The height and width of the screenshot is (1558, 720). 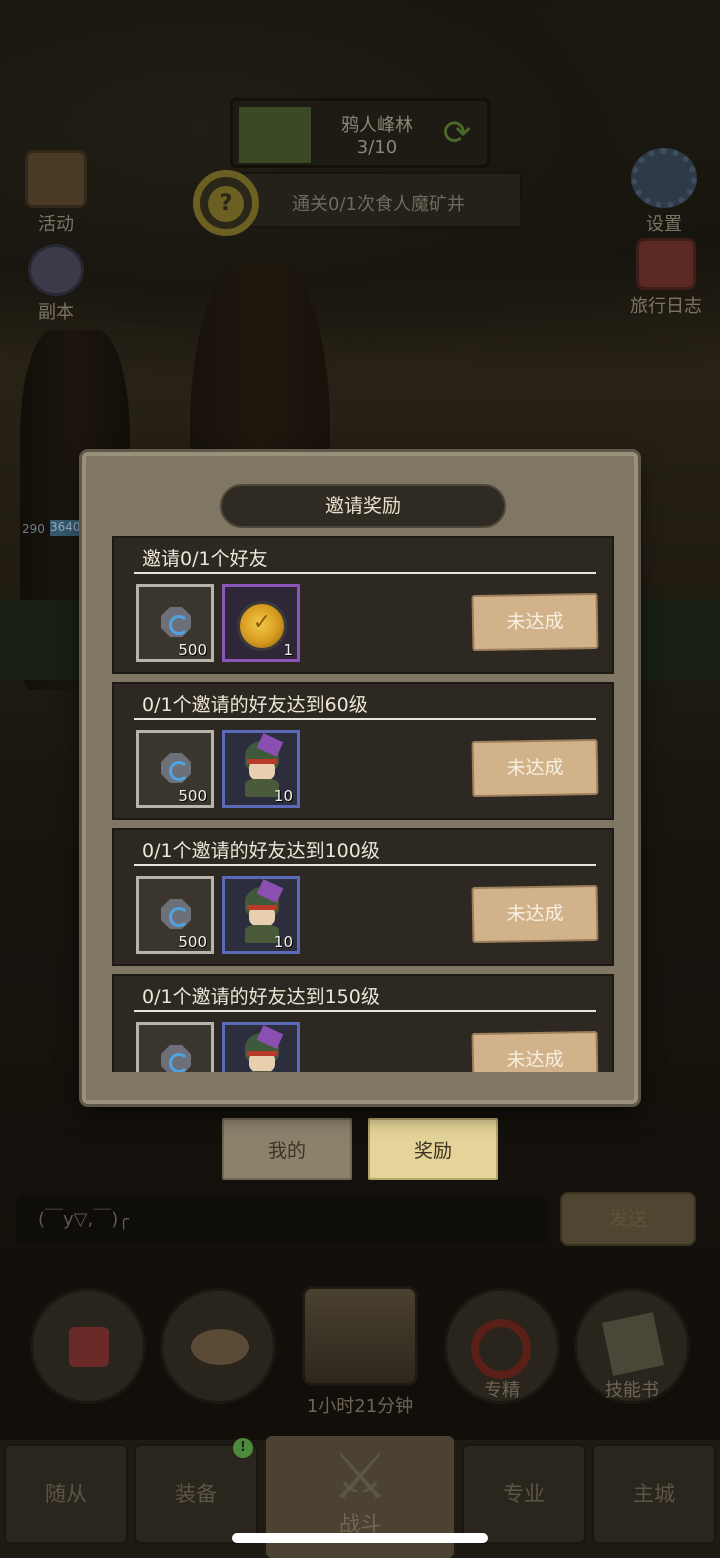 I want to click on bread-icon, so click(x=220, y=1347).